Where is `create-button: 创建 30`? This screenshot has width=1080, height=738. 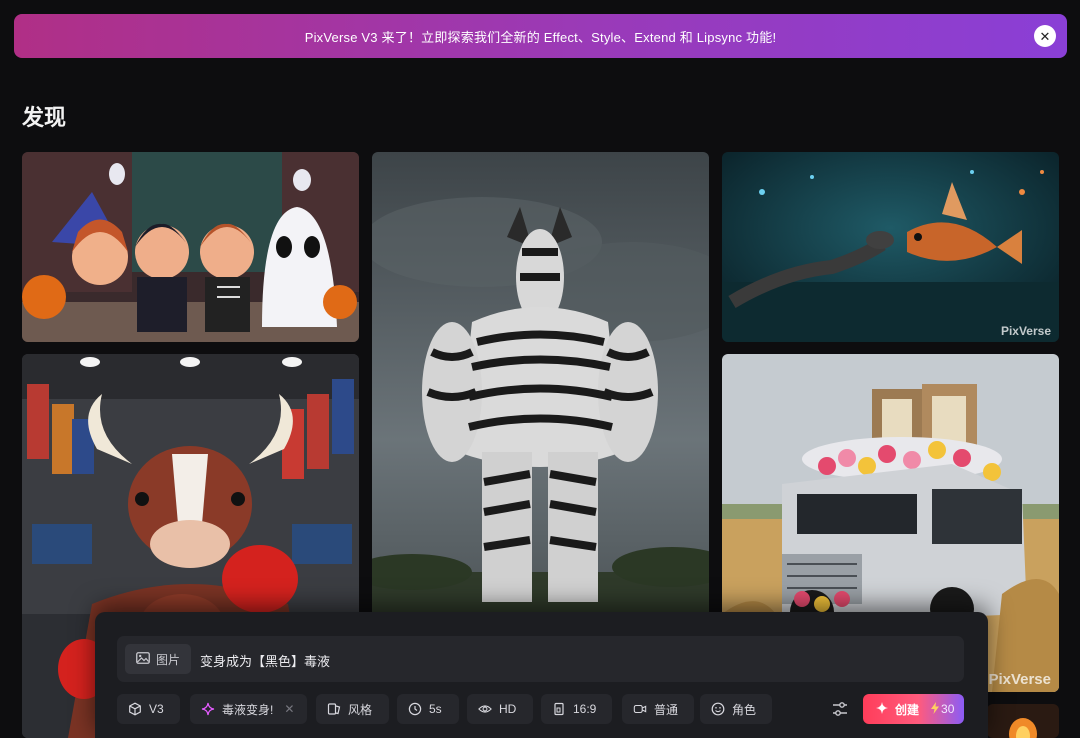 create-button: 创建 30 is located at coordinates (913, 709).